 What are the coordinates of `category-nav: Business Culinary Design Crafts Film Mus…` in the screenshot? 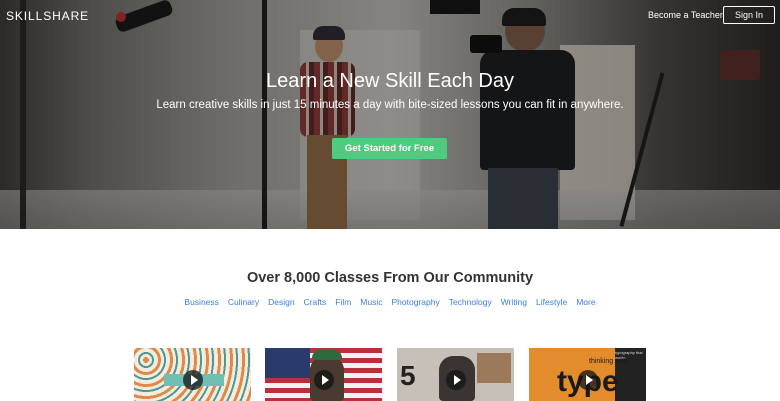 It's located at (390, 302).